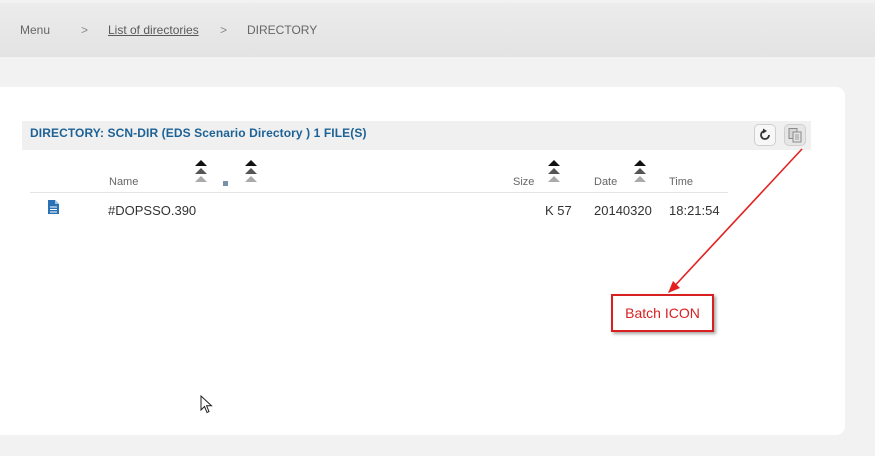 This screenshot has width=875, height=456. What do you see at coordinates (735, 220) in the screenshot?
I see `annotation-arrow` at bounding box center [735, 220].